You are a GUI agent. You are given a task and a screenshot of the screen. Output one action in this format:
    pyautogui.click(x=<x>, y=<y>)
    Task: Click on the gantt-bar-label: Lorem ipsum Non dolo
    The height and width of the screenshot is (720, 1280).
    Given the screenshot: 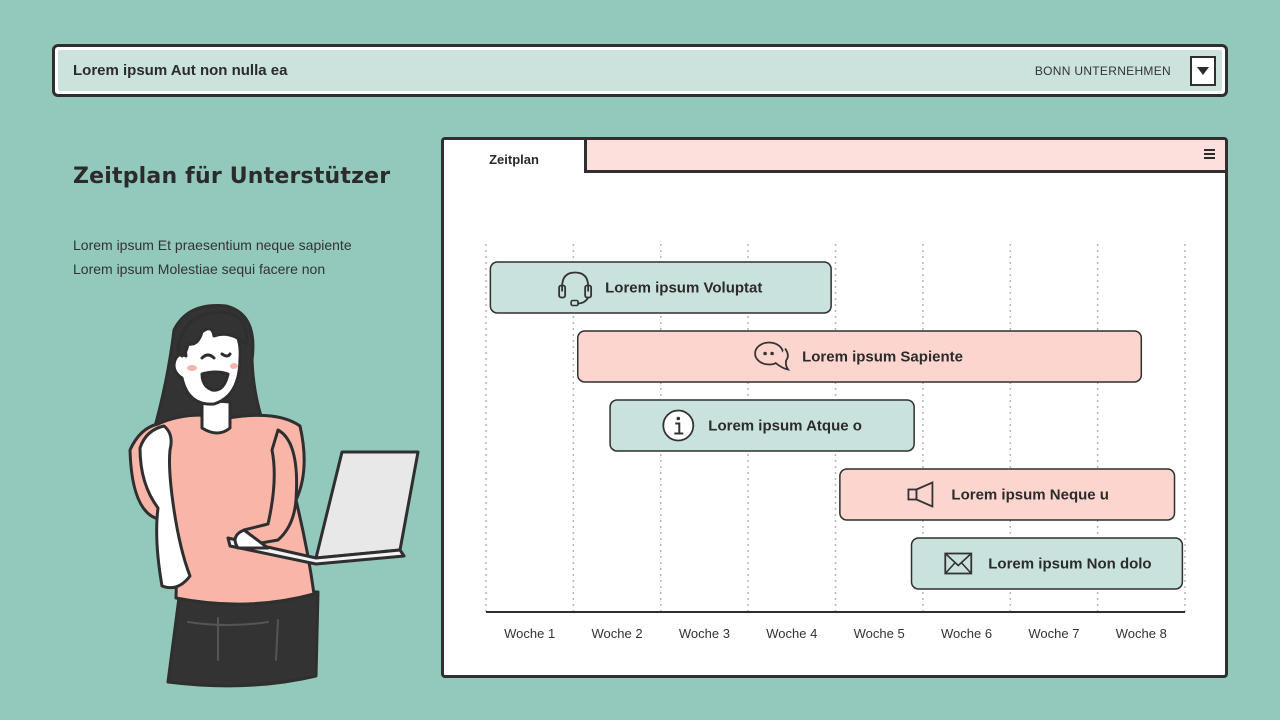 What is the action you would take?
    pyautogui.click(x=1069, y=564)
    